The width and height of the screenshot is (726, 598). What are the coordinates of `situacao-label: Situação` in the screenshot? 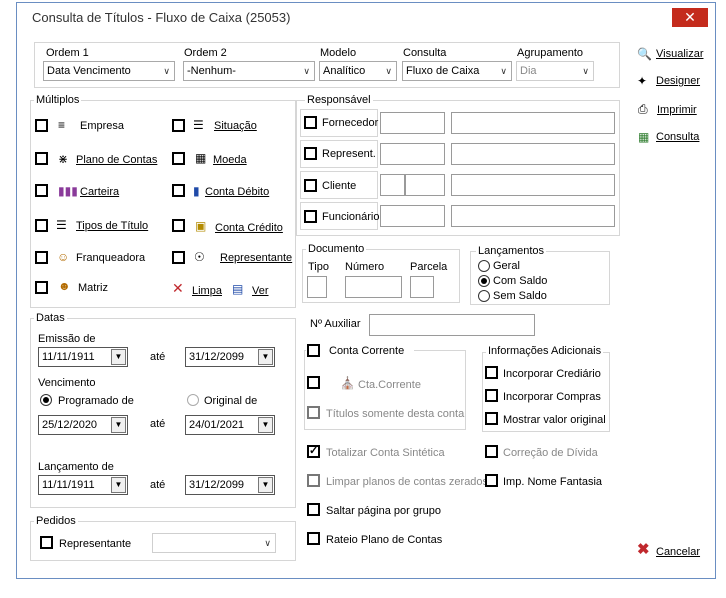 It's located at (235, 126).